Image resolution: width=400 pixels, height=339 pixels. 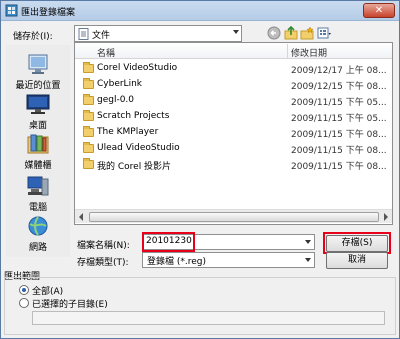 What do you see at coordinates (168, 242) in the screenshot?
I see `filename-highlight` at bounding box center [168, 242].